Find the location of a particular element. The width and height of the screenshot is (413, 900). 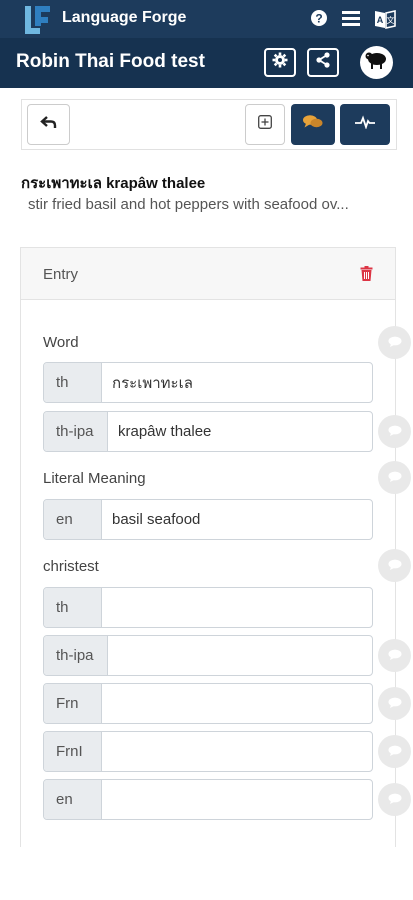

avatar-sheep-icon is located at coordinates (377, 62).